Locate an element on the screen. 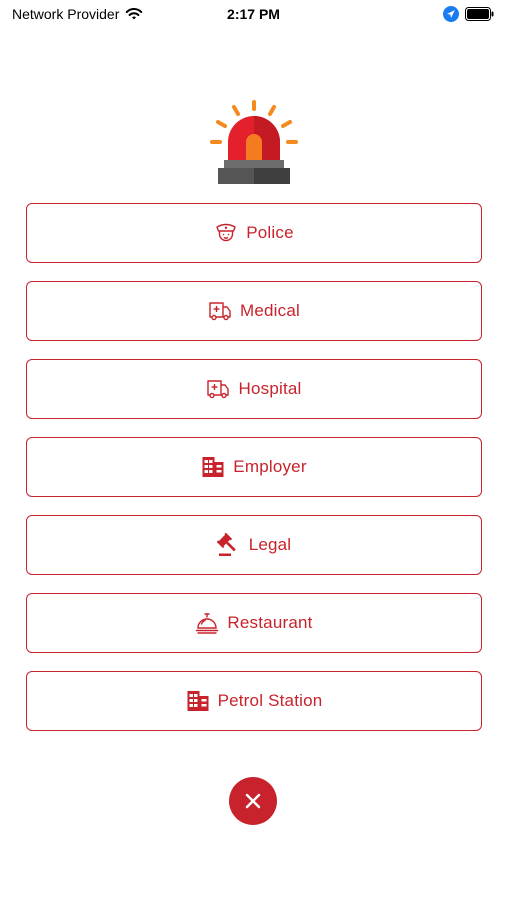  employer-button: Employer is located at coordinates (254, 467).